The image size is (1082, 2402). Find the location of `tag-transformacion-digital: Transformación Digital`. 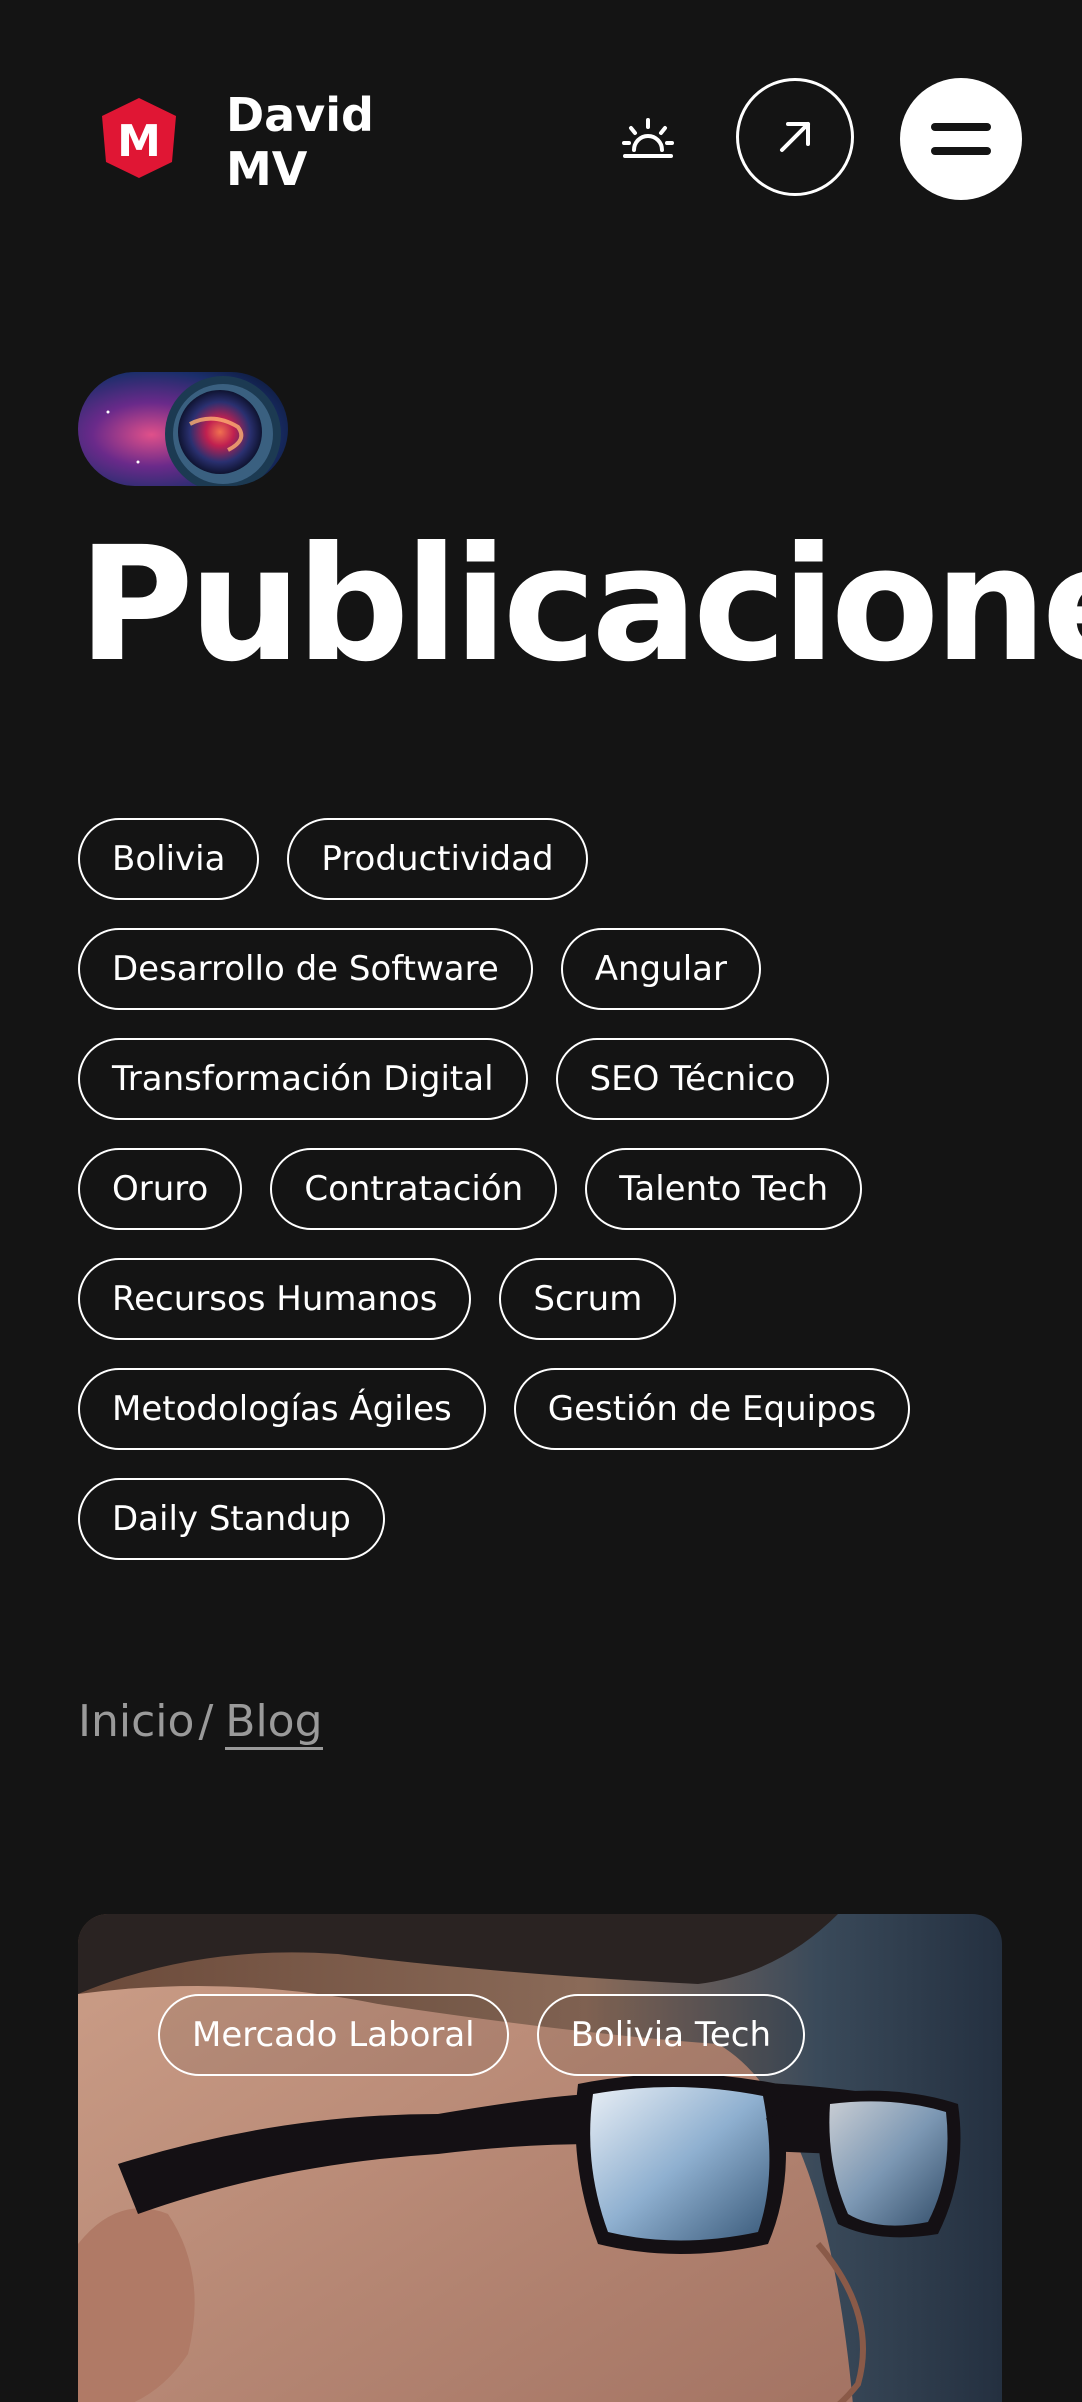

tag-transformacion-digital: Transformación Digital is located at coordinates (303, 1079).